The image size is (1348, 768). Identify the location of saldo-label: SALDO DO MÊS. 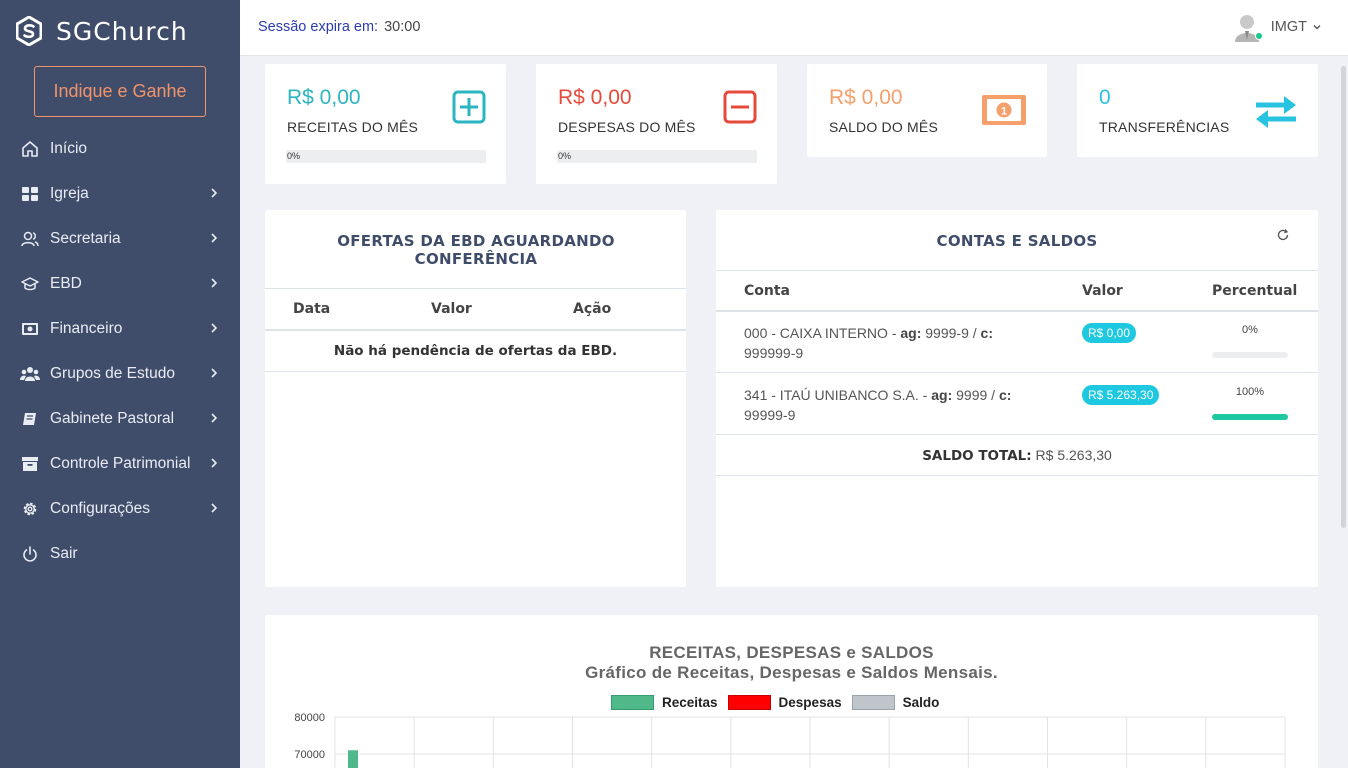
(883, 127).